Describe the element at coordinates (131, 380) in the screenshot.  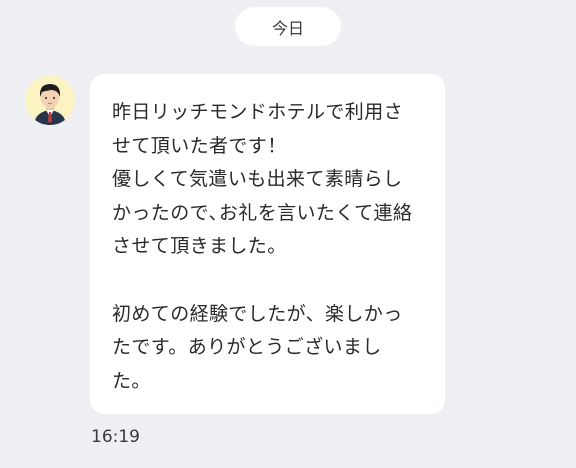
I see `message-line: た。` at that location.